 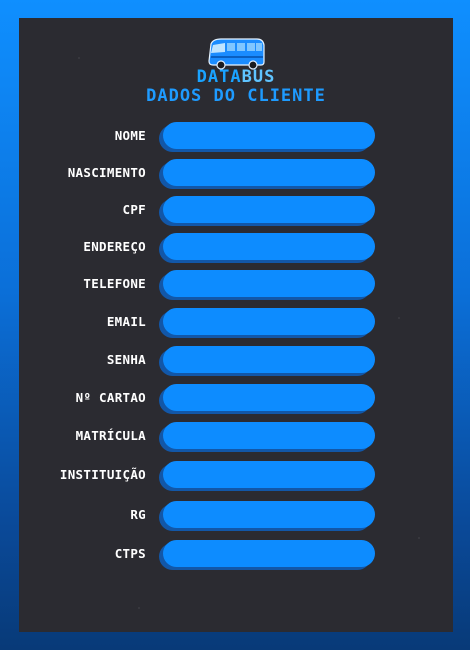 I want to click on field-label-email: EMAIL, so click(x=126, y=321).